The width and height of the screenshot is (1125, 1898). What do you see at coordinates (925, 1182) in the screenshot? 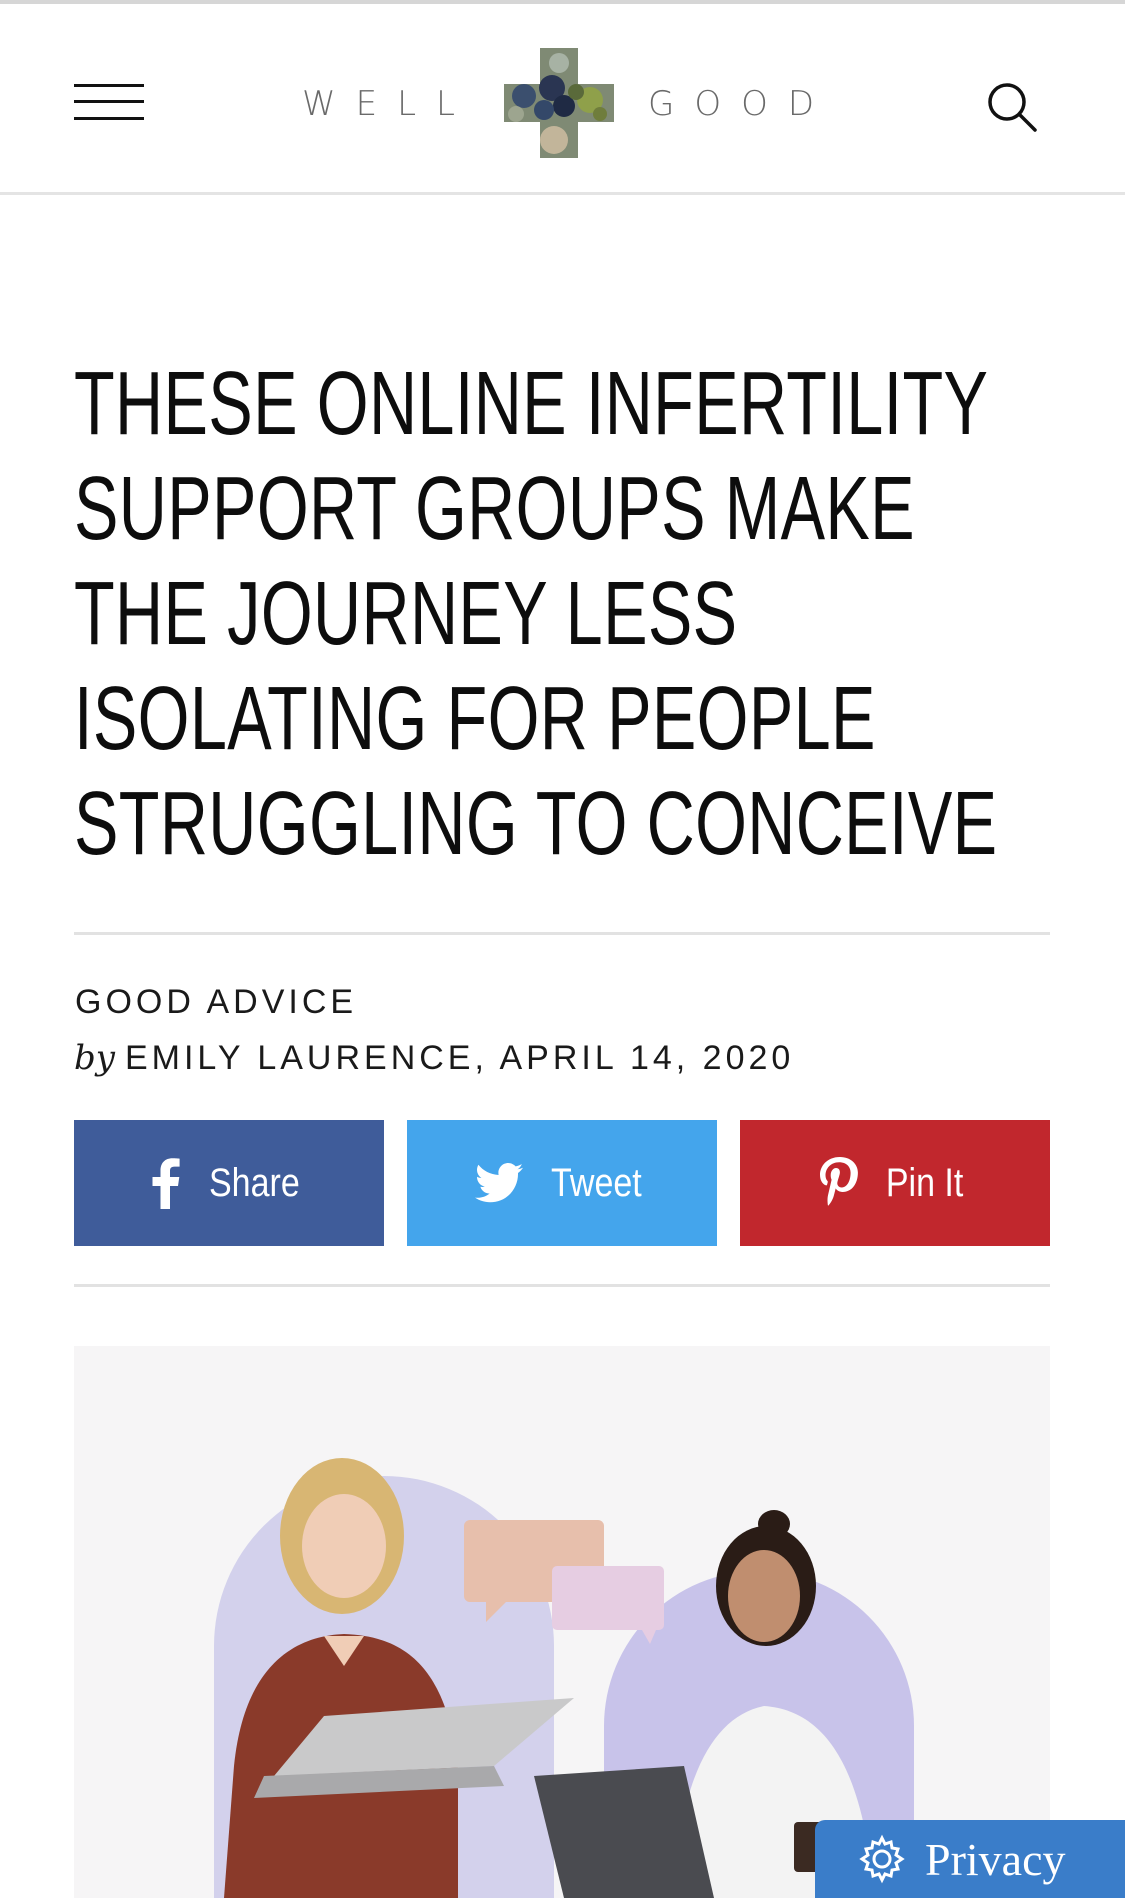
I see `pinterest-share-label: Pin It` at bounding box center [925, 1182].